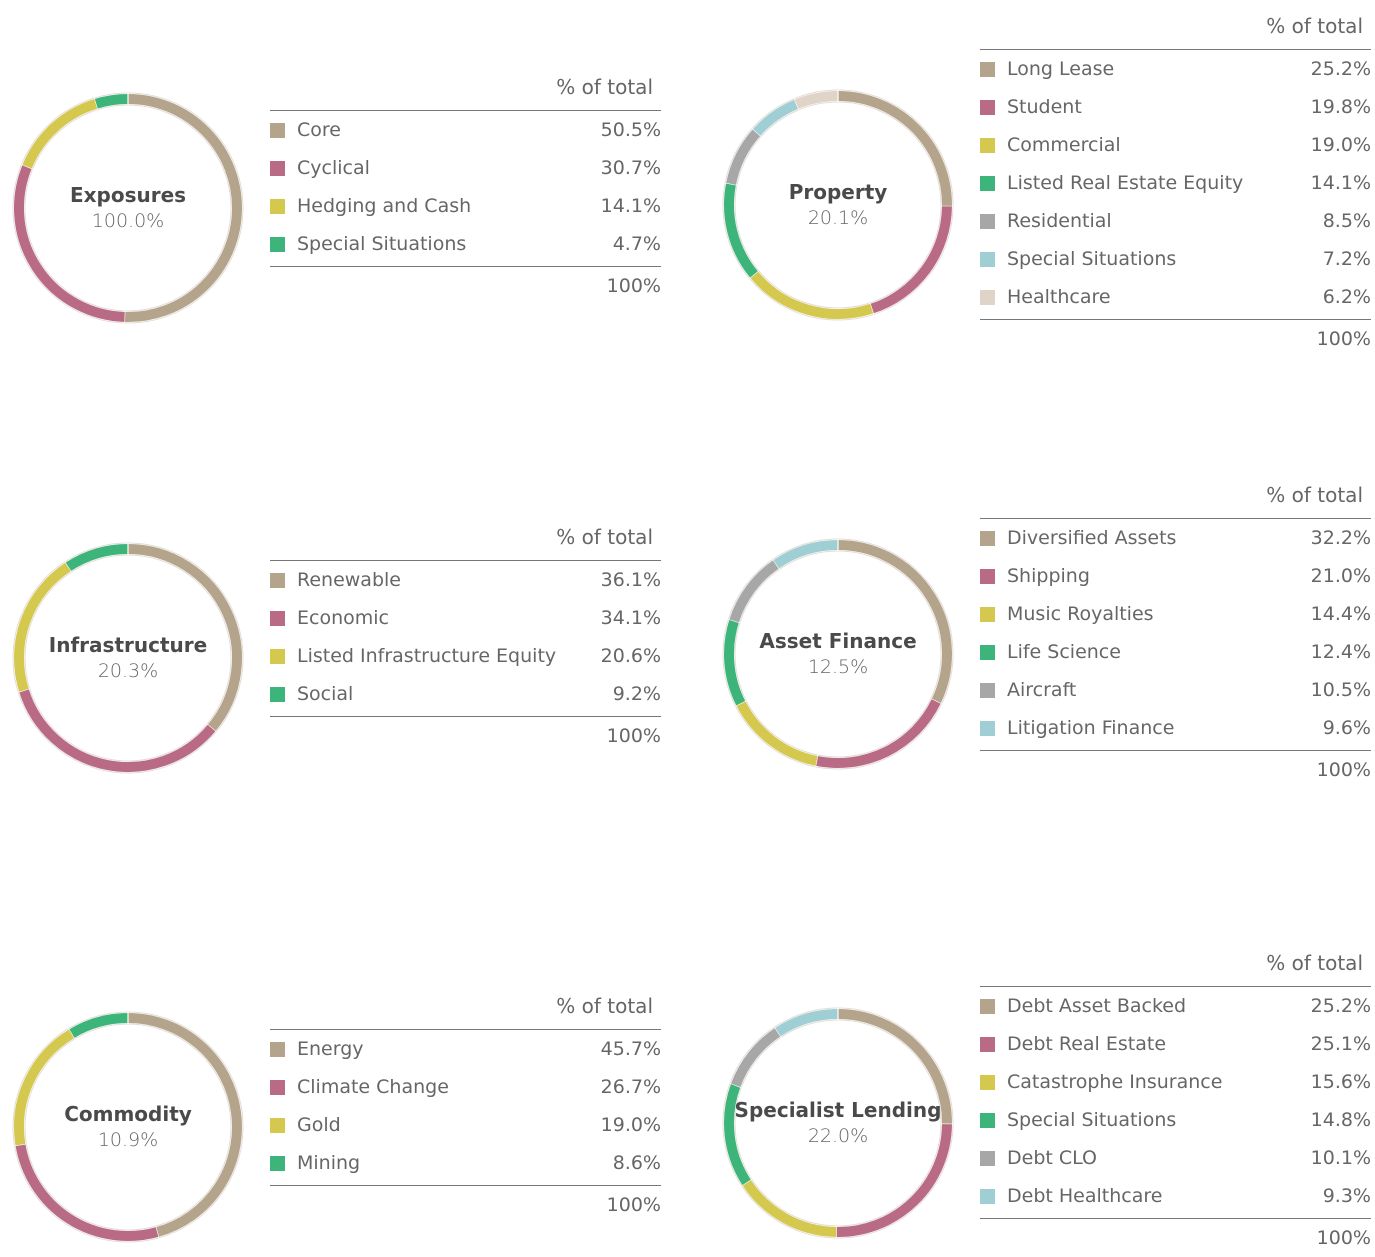 This screenshot has height=1257, width=1375. Describe the element at coordinates (1175, 614) in the screenshot. I see `legend-row: Music Royalties14.4%` at that location.